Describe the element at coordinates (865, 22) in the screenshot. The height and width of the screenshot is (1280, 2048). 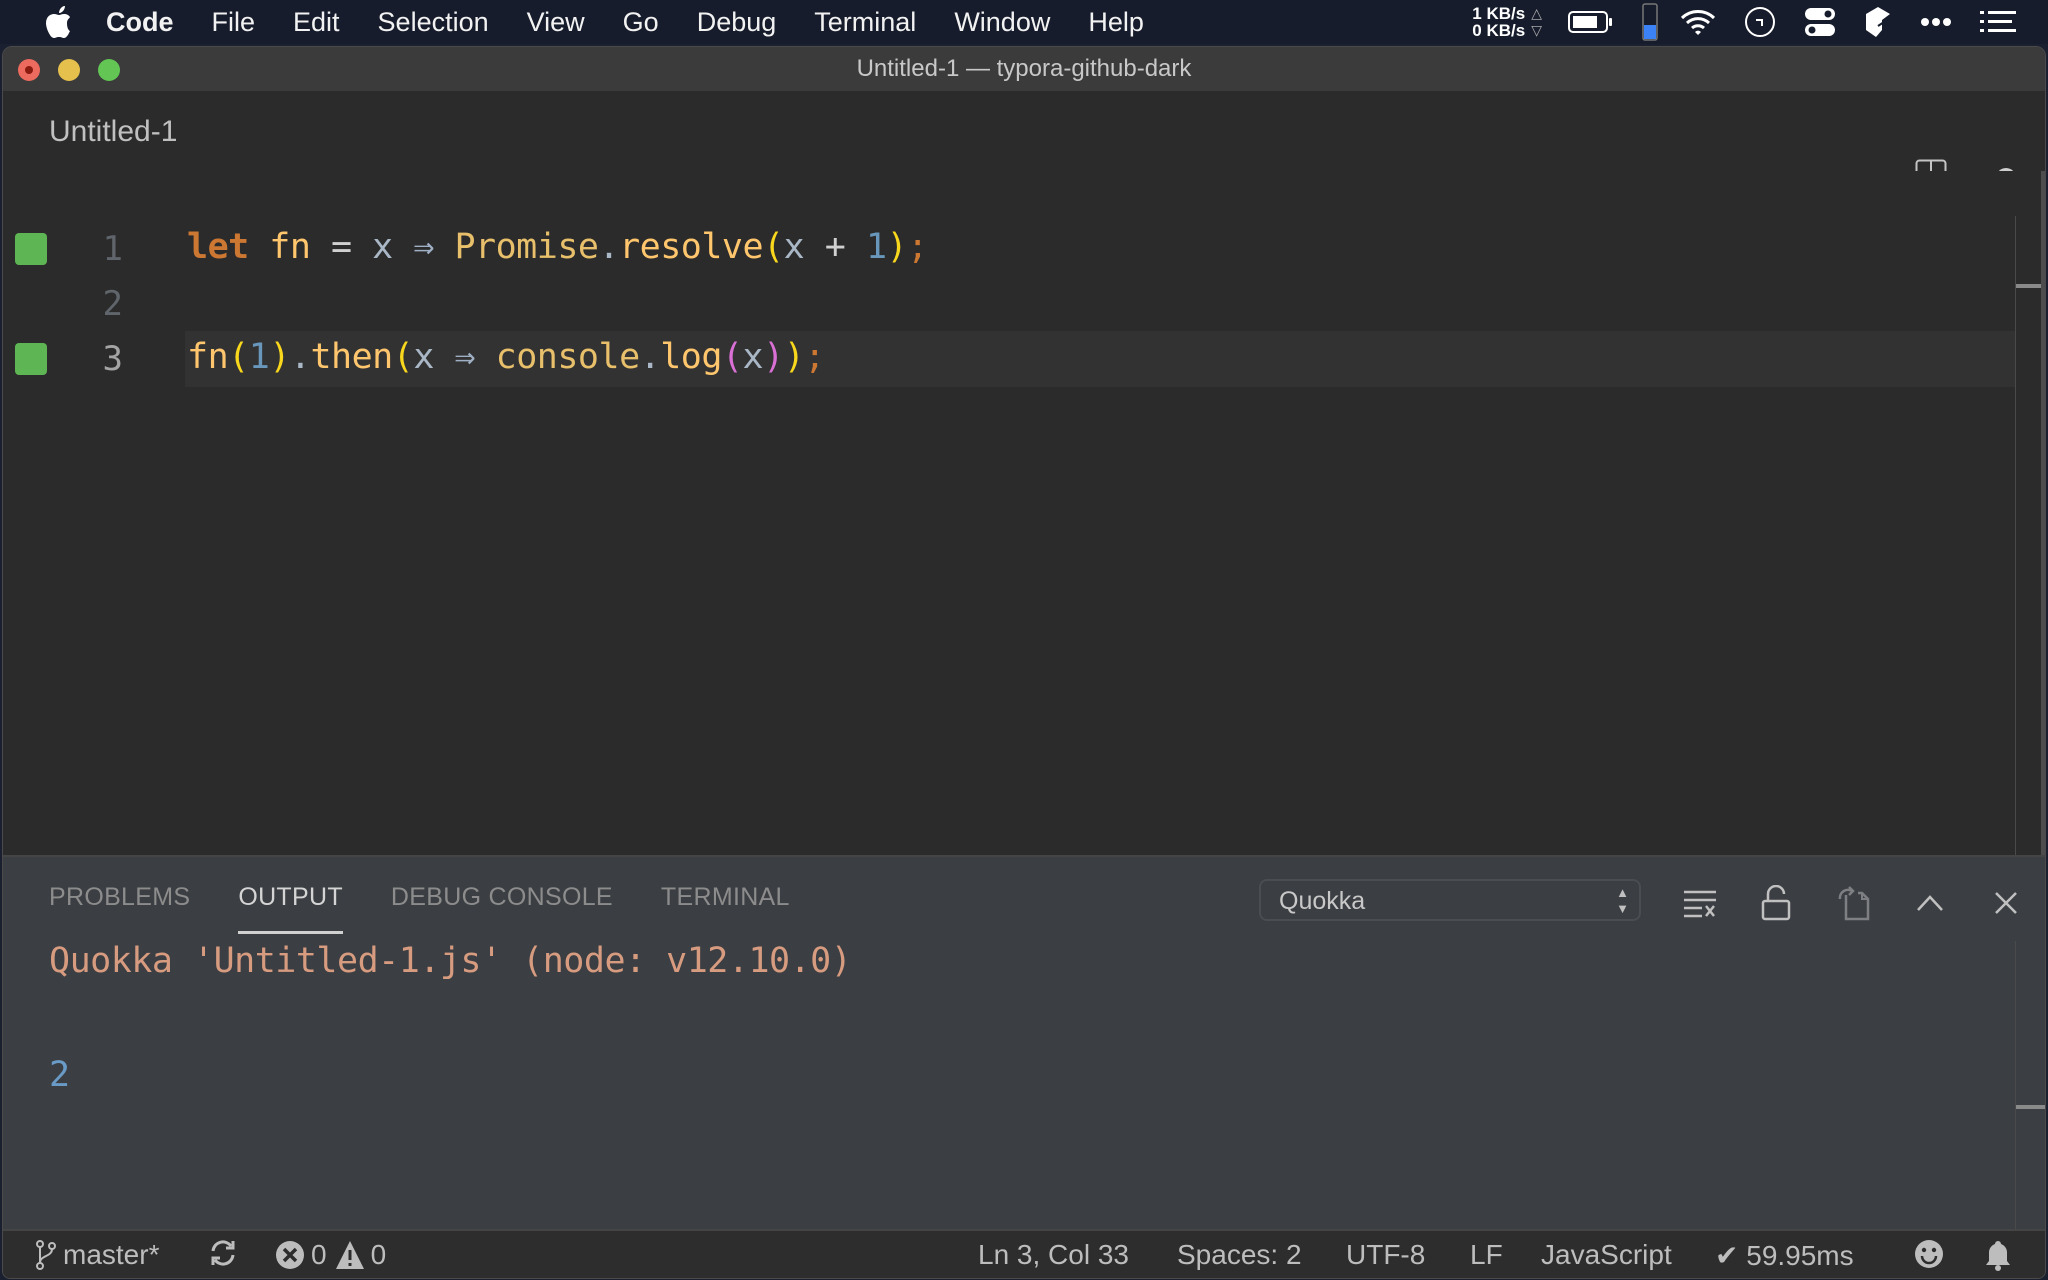
I see `menu-terminal: Terminal` at that location.